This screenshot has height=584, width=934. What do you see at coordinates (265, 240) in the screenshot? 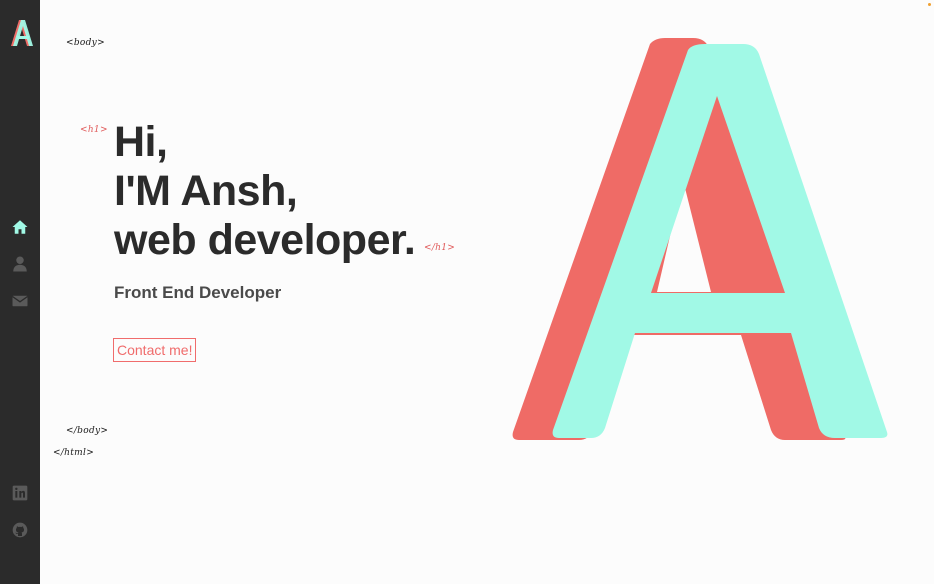
I see `headline-line-3: web developer.` at bounding box center [265, 240].